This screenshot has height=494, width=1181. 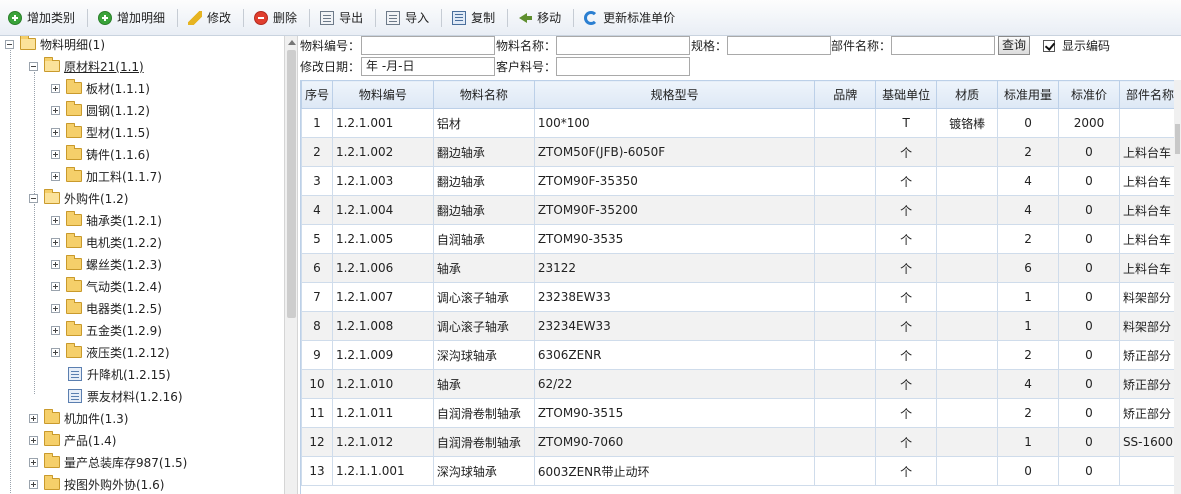 I want to click on table-row: 1 1.2.1.001 铝材 100*100 T 镀铬棒 0 2000, so click(x=741, y=123).